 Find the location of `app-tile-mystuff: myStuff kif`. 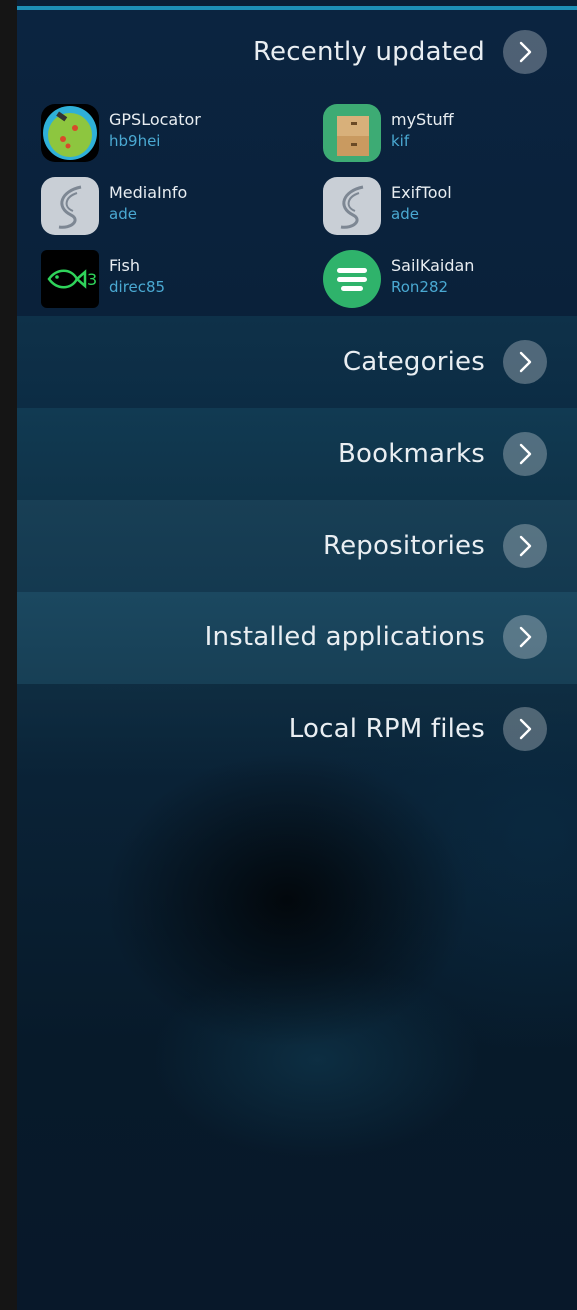

app-tile-mystuff: myStuff kif is located at coordinates (388, 133).